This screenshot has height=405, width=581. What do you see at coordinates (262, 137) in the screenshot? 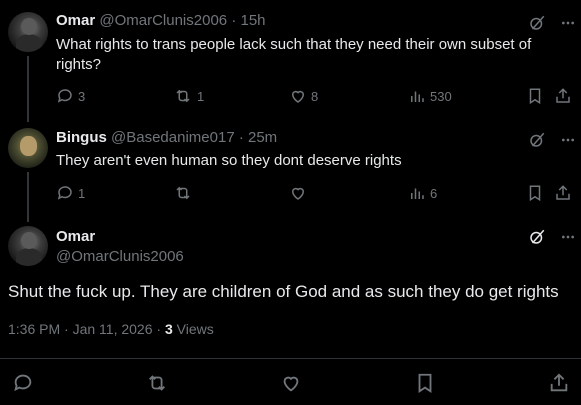
I see `tweet-time: 25m` at bounding box center [262, 137].